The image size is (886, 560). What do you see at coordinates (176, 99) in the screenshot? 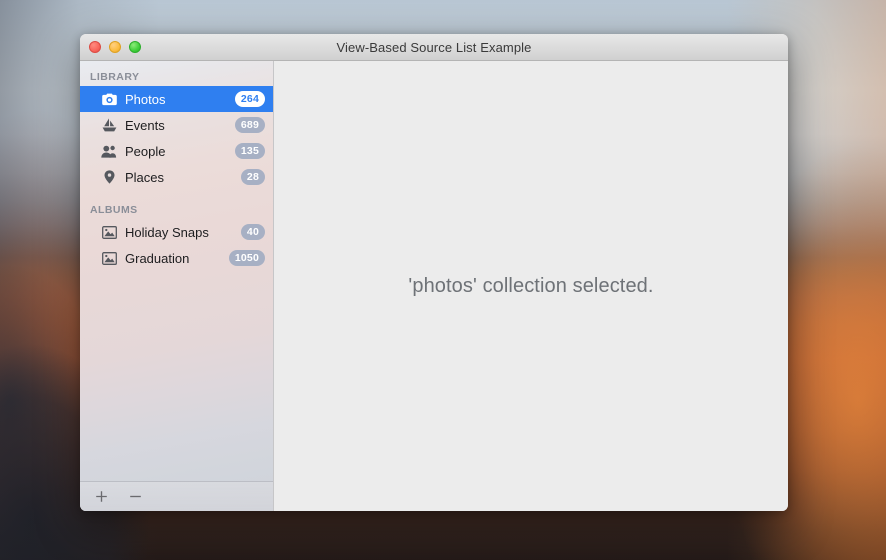
I see `sidebar-item-photos: Photos 264` at bounding box center [176, 99].